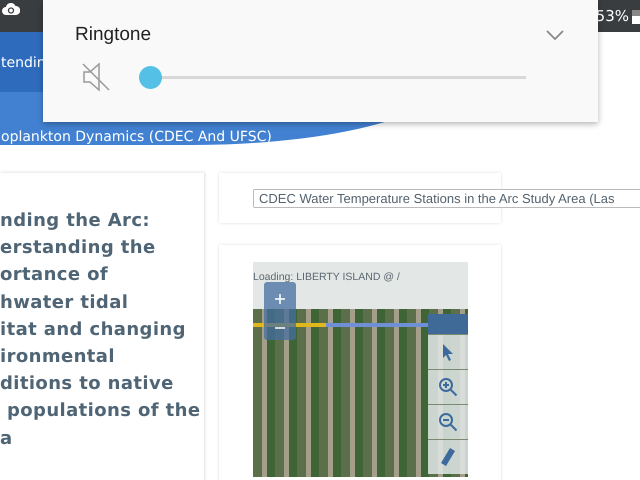 This screenshot has height=480, width=640. What do you see at coordinates (87, 384) in the screenshot?
I see `story-title-line: ditions to native` at bounding box center [87, 384].